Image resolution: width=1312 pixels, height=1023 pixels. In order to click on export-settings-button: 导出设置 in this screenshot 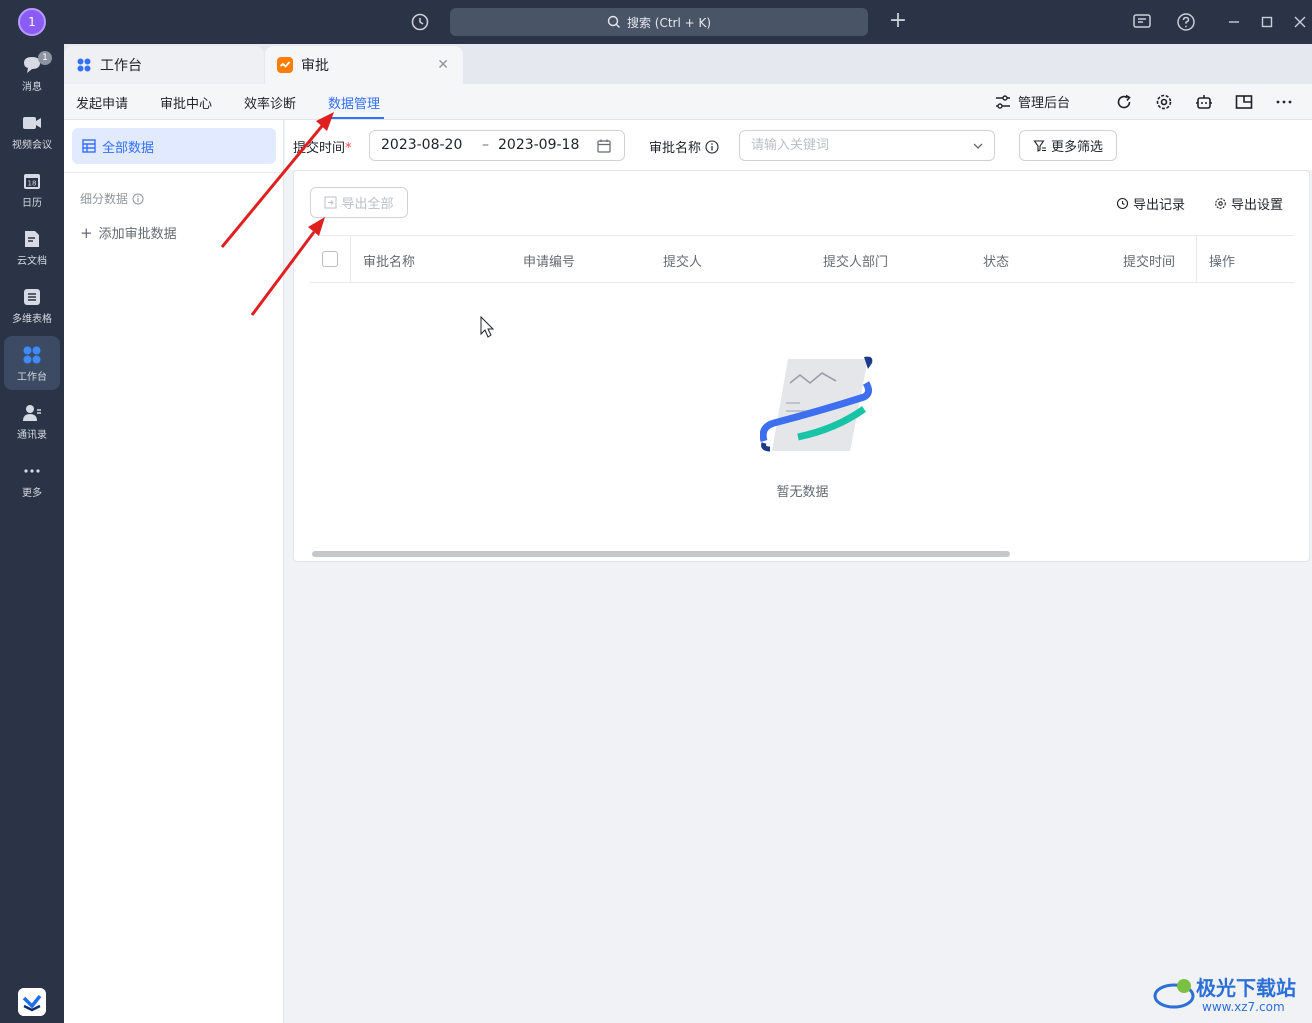, I will do `click(1248, 203)`.